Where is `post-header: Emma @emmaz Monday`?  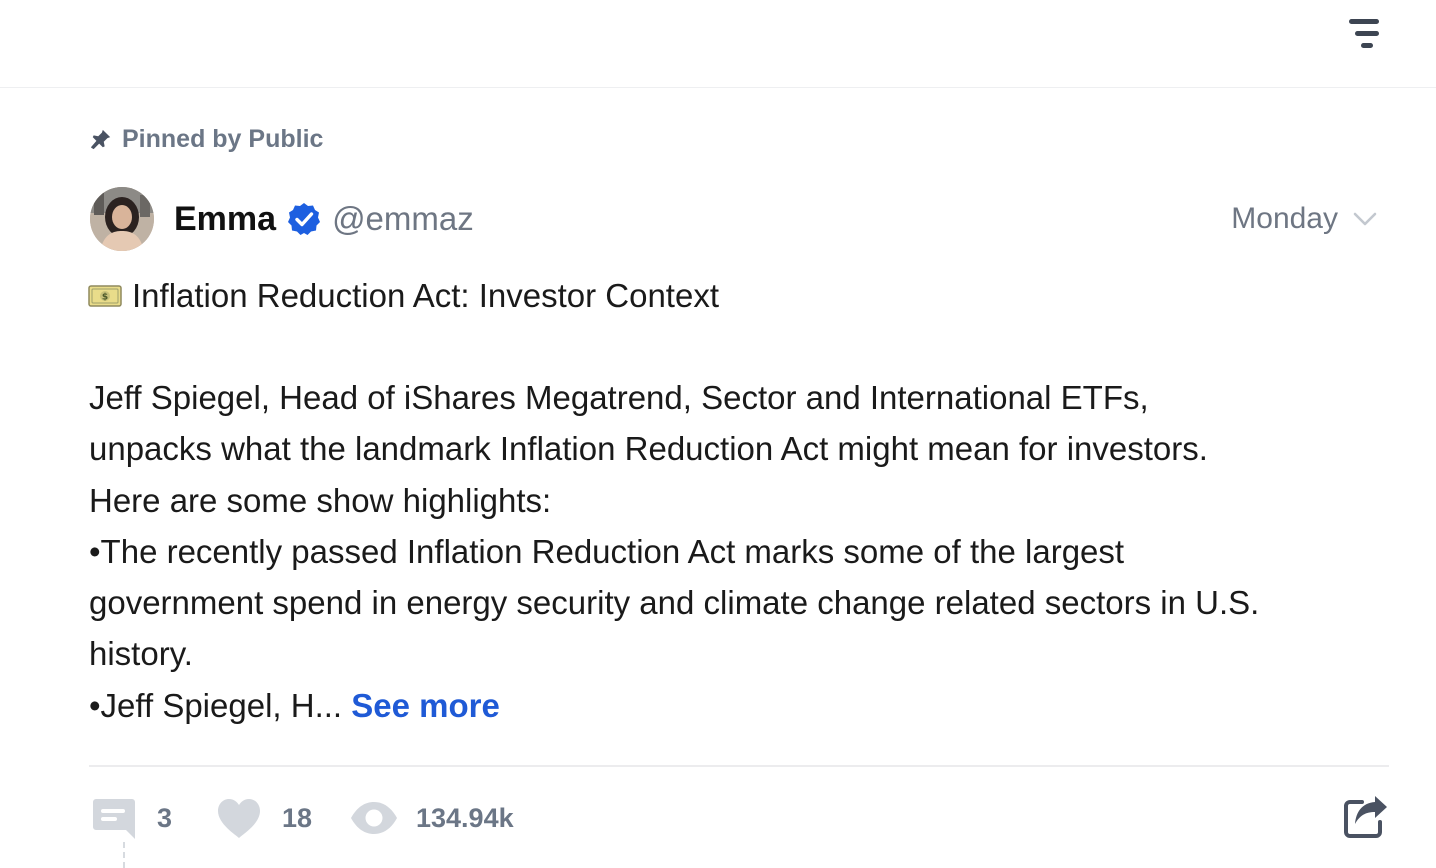
post-header: Emma @emmaz Monday is located at coordinates (735, 219).